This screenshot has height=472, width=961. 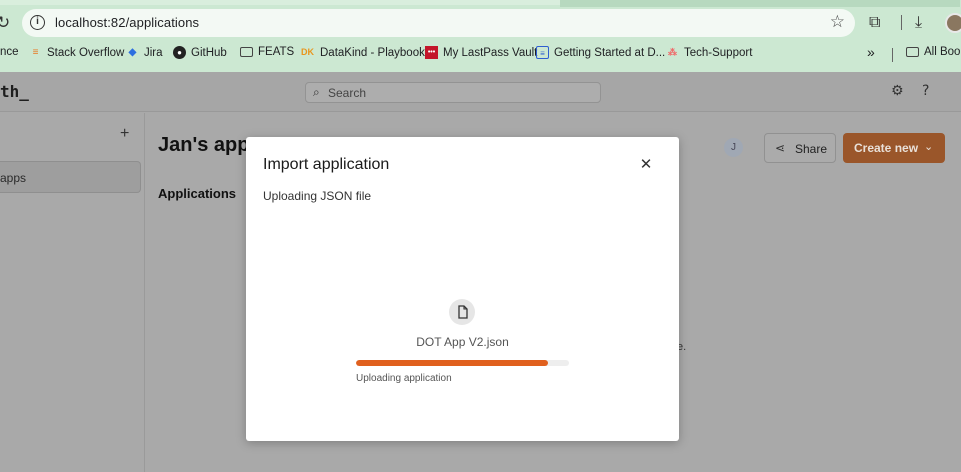 I want to click on extensions-icon: ⧉, so click(x=874, y=22).